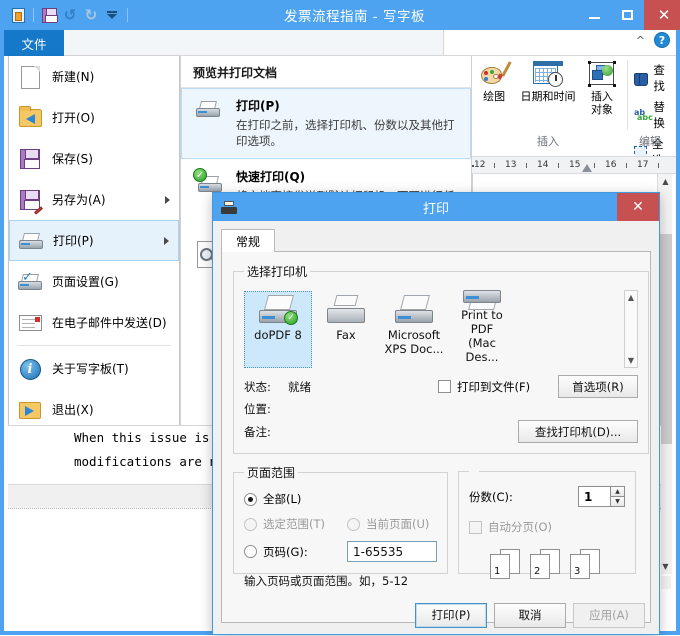 Image resolution: width=680 pixels, height=636 pixels. I want to click on ribbon-button-label: 查找, so click(659, 78).